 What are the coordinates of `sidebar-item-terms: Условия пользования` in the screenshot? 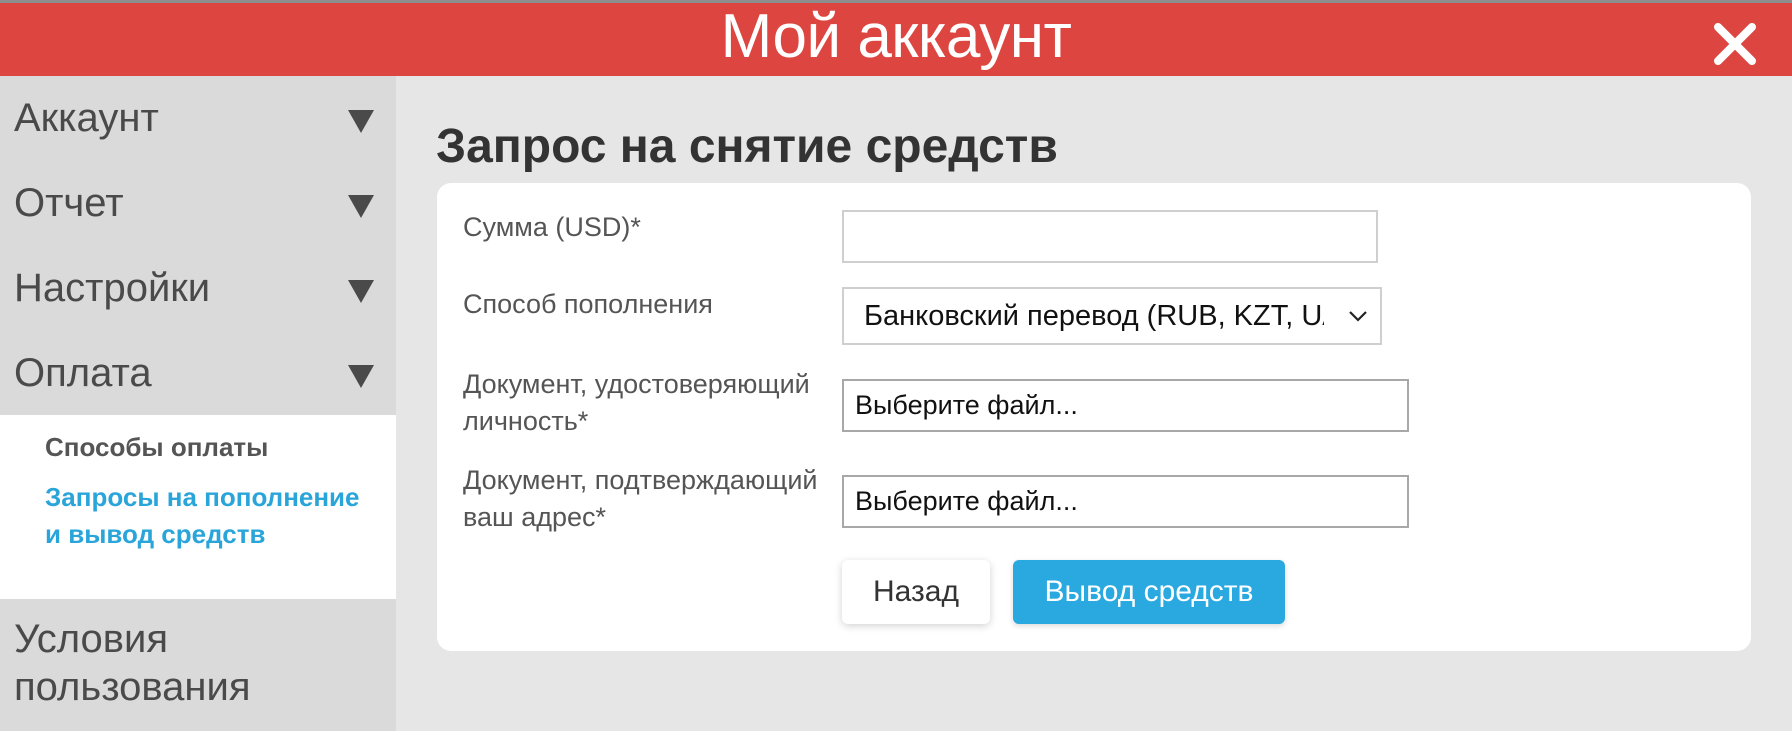 It's located at (194, 663).